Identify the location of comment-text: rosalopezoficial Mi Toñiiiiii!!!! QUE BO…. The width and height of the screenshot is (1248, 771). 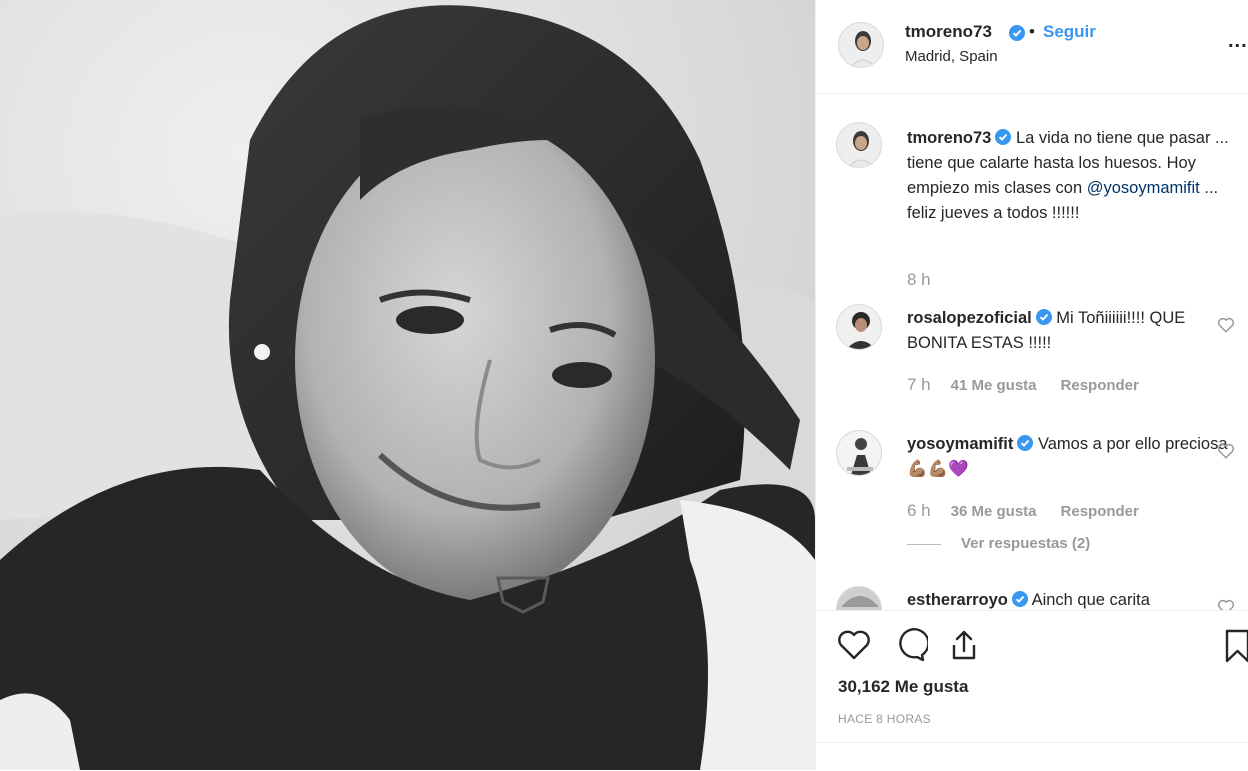
(1069, 331).